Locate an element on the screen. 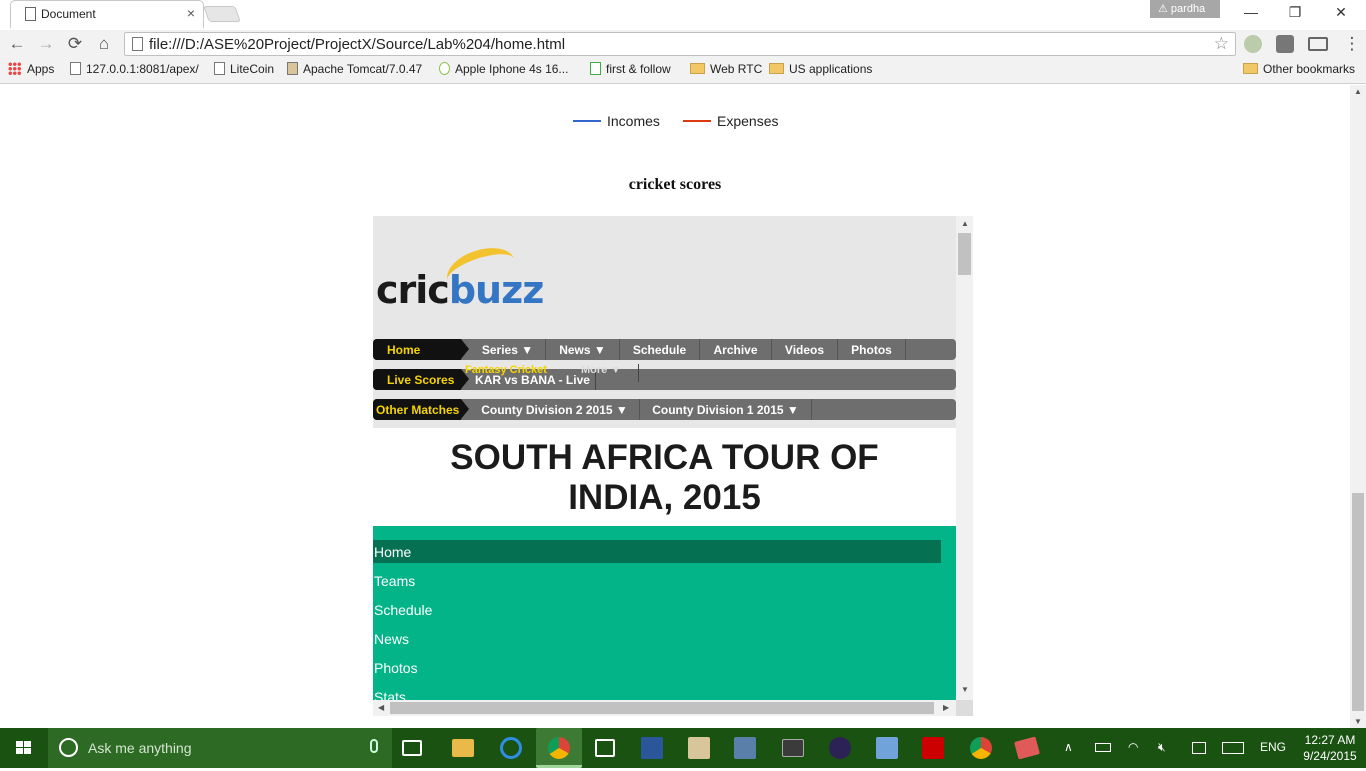  cast-icon is located at coordinates (1318, 44).